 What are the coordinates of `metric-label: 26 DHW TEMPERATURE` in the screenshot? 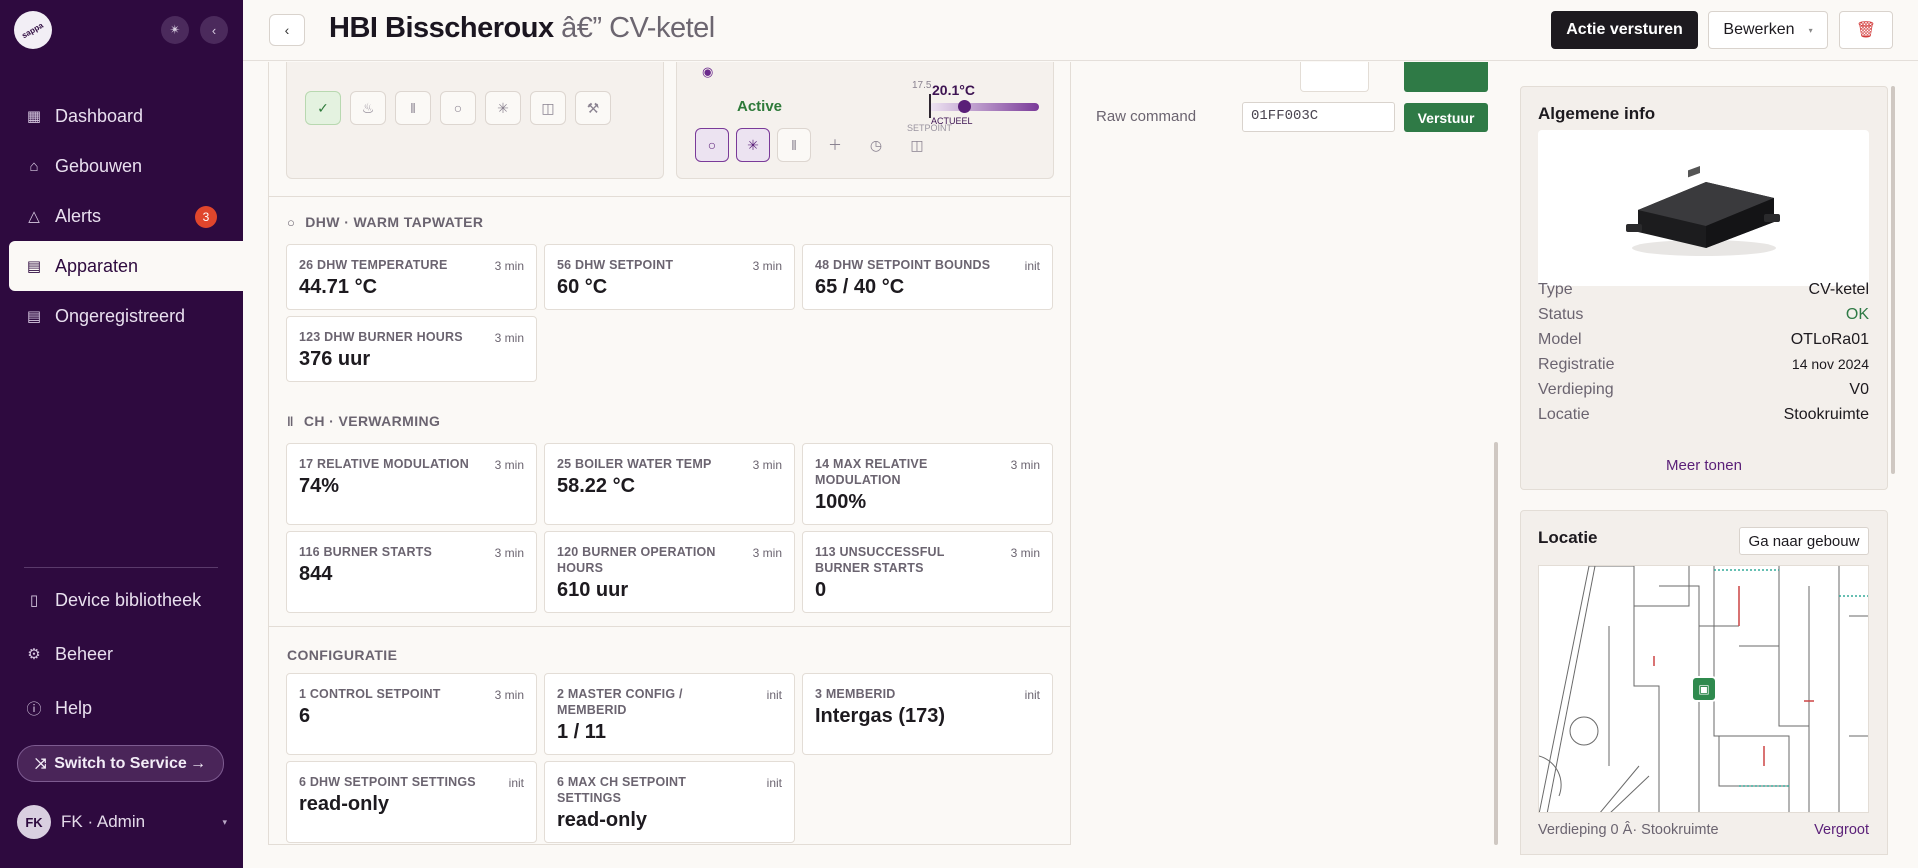 It's located at (373, 265).